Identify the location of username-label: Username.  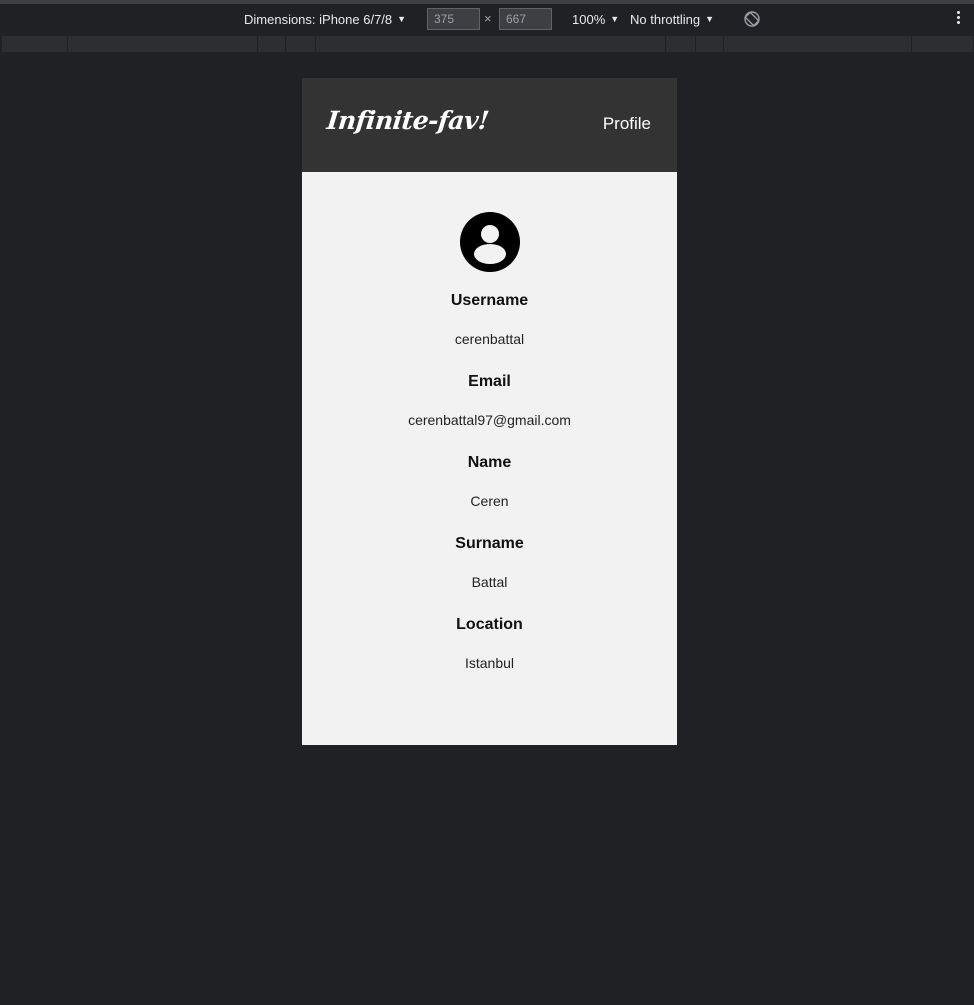
(489, 300).